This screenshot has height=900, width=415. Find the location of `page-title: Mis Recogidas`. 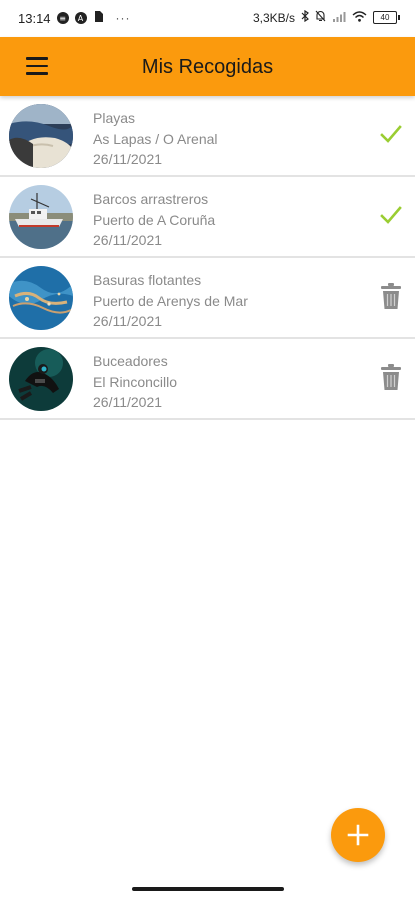

page-title: Mis Recogidas is located at coordinates (207, 67).